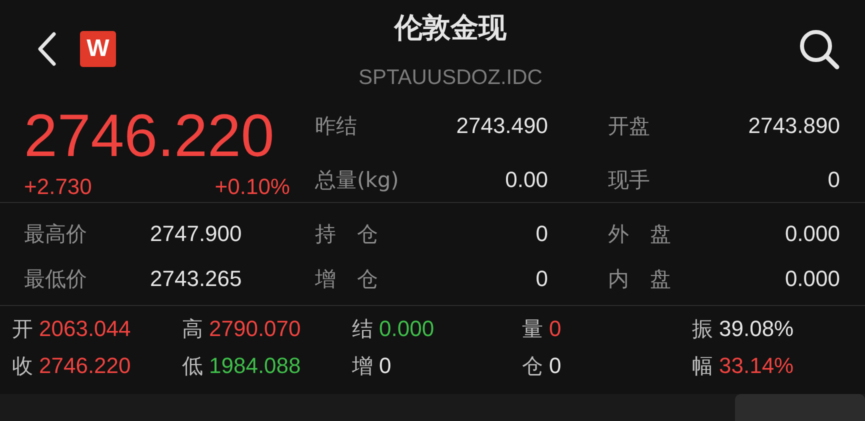  I want to click on stat-value: 2743.490, so click(501, 126).